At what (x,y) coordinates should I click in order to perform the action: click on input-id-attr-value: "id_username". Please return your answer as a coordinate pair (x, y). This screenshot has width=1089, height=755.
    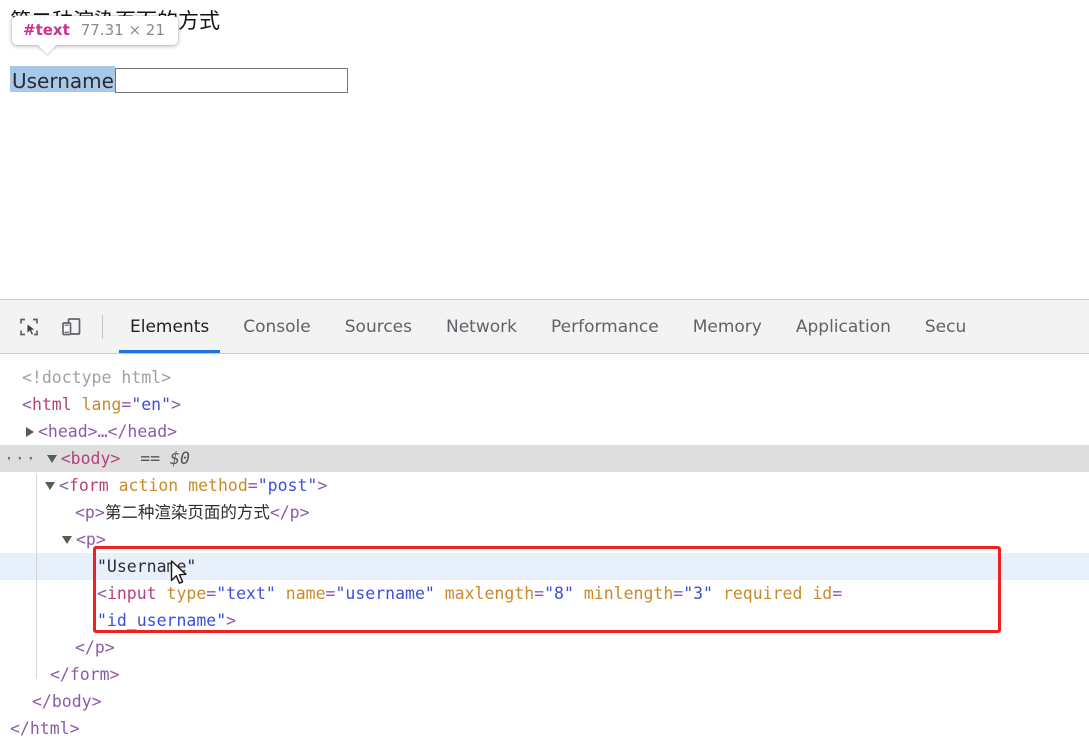
    Looking at the image, I should click on (162, 620).